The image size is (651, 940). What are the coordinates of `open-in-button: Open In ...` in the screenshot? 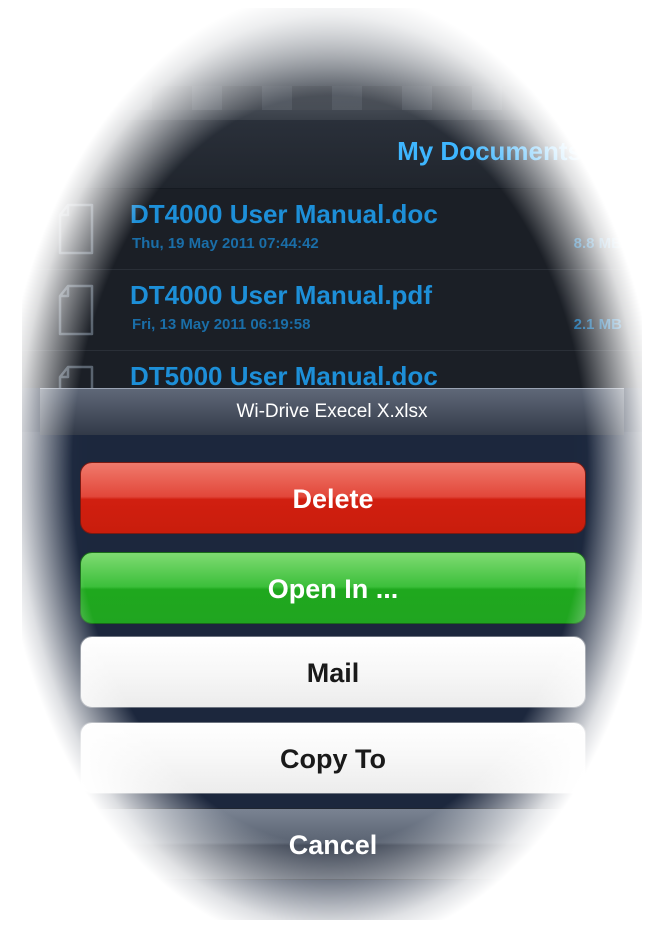 It's located at (333, 588).